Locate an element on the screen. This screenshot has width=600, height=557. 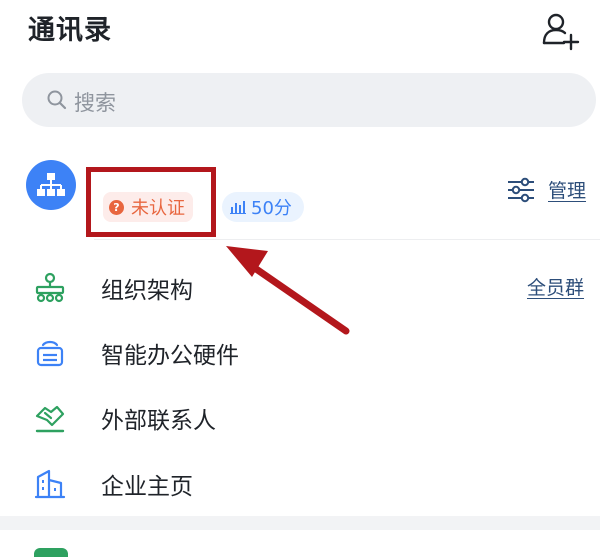
menu-item-external-contacts: 外部联系人 is located at coordinates (300, 418).